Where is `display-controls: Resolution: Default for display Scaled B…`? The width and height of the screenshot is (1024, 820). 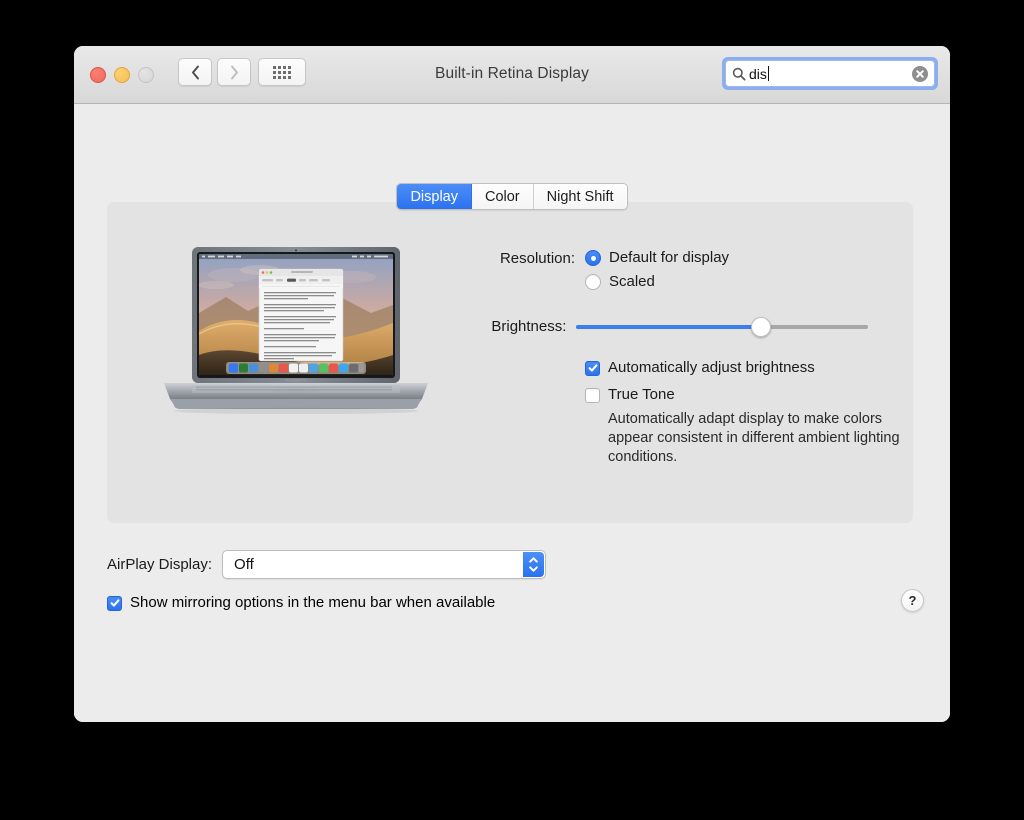
display-controls: Resolution: Default for display Scaled B… is located at coordinates (684, 358).